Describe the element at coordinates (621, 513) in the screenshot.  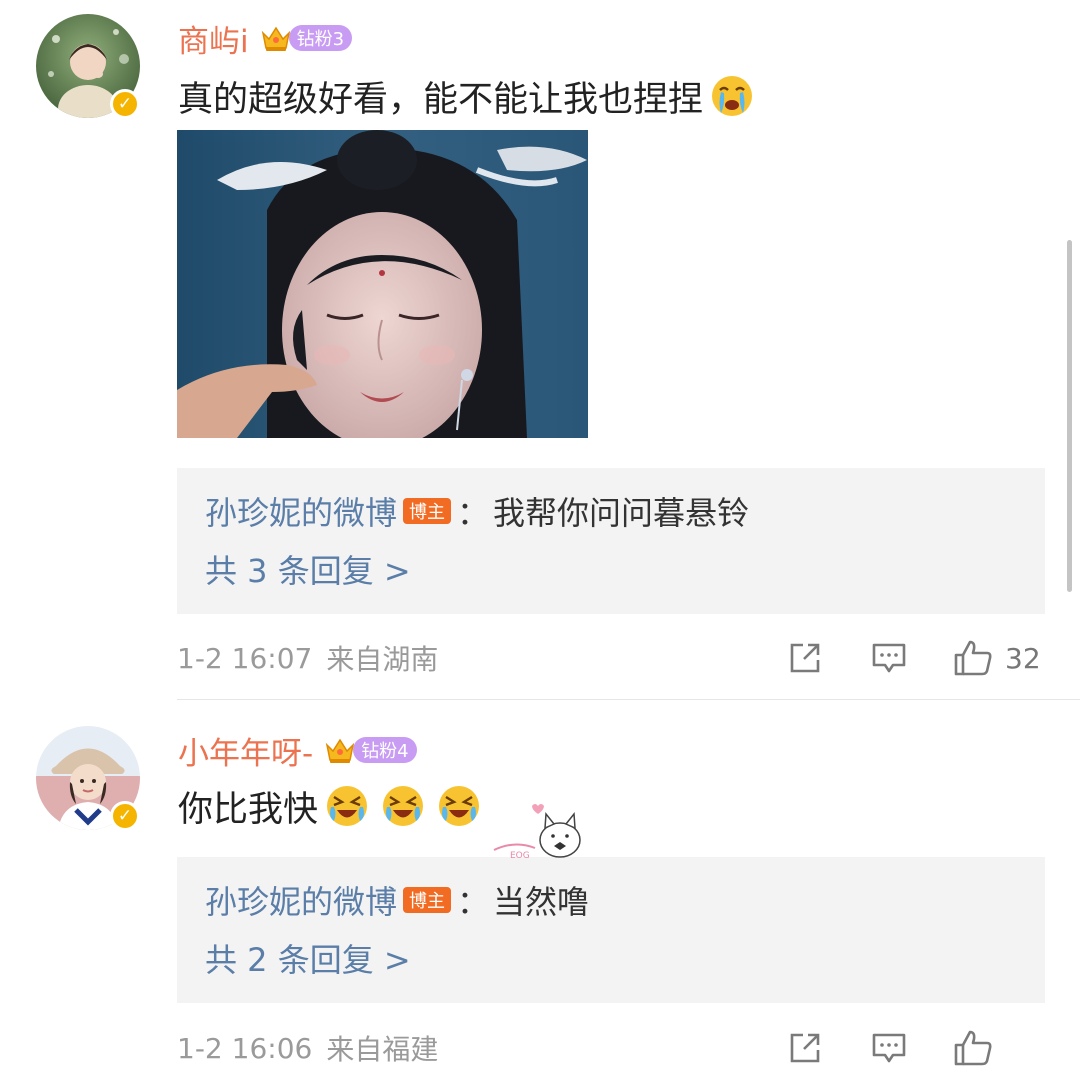
I see `reply-content: 我帮你问问暮悬铃` at that location.